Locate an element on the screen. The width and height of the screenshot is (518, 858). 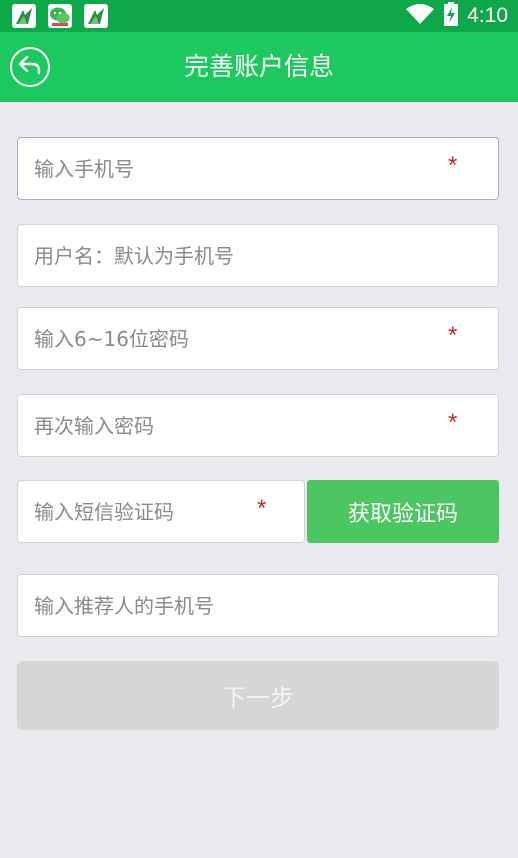
referrer-field is located at coordinates (258, 605).